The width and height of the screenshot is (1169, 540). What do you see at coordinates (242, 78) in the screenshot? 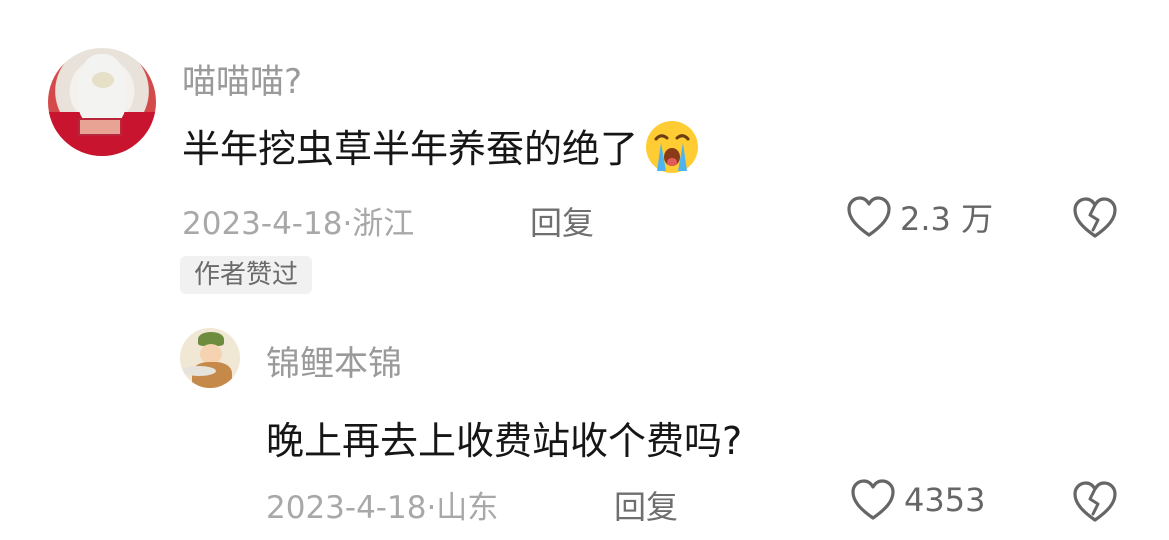
I see `comment-username: 喵喵喵?` at bounding box center [242, 78].